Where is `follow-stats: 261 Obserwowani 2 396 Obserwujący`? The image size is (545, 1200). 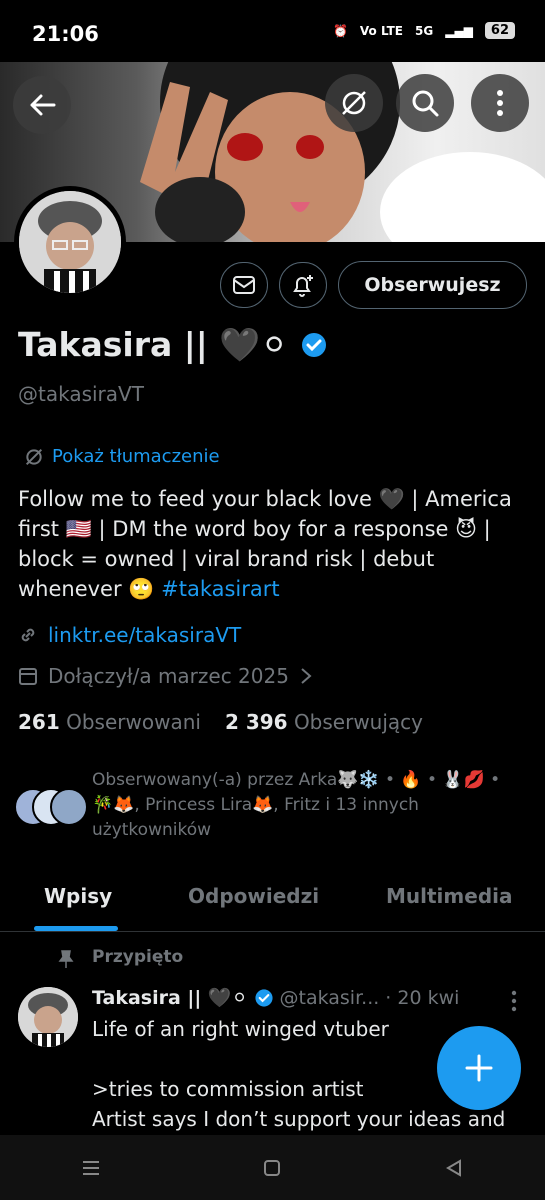
follow-stats: 261 Obserwowani 2 396 Obserwujący is located at coordinates (220, 722).